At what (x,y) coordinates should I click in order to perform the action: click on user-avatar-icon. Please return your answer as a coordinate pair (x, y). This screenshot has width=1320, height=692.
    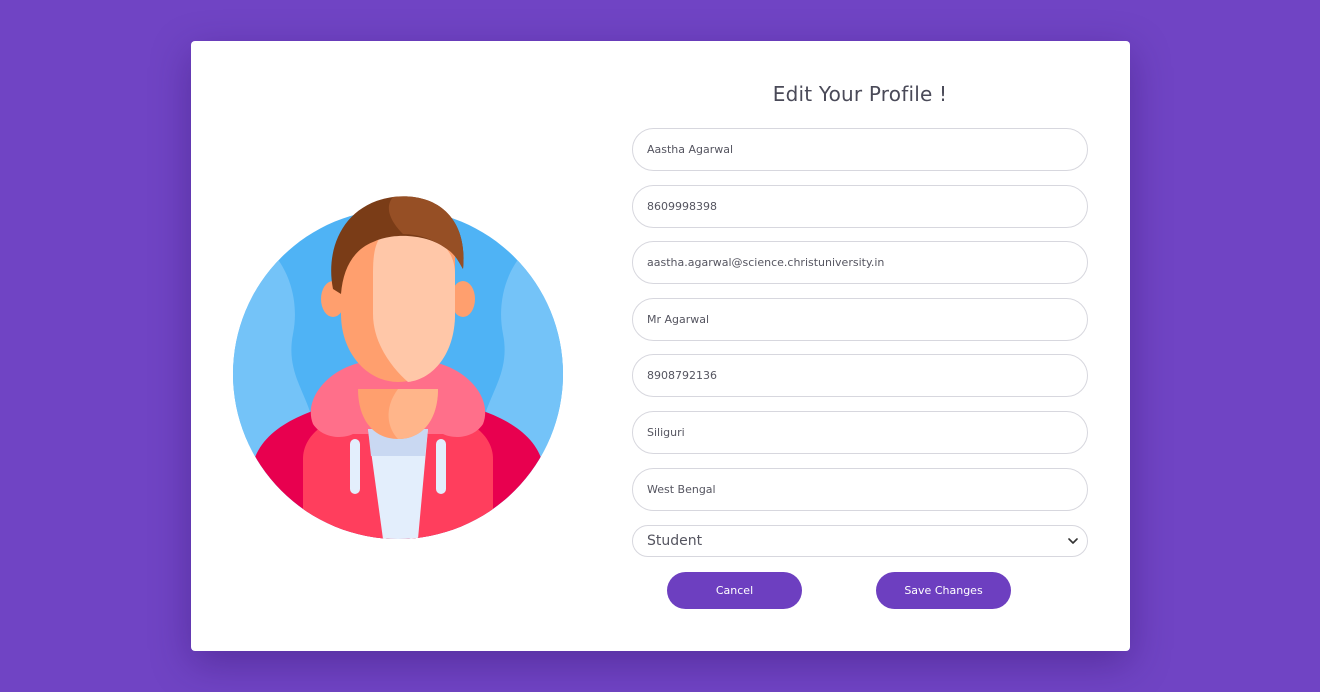
    Looking at the image, I should click on (398, 367).